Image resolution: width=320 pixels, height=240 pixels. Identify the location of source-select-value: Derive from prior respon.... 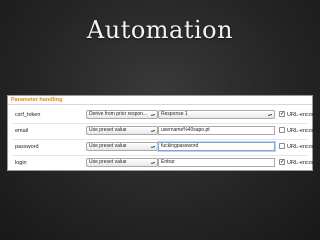
(118, 114).